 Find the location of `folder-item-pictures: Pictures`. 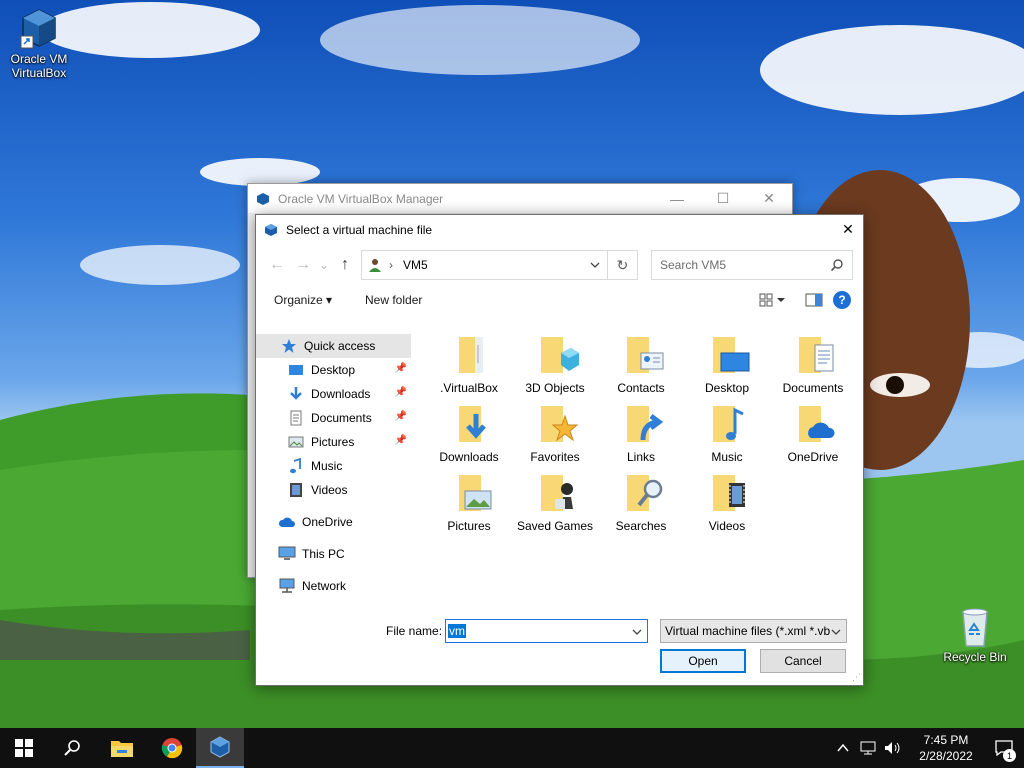

folder-item-pictures: Pictures is located at coordinates (469, 498).